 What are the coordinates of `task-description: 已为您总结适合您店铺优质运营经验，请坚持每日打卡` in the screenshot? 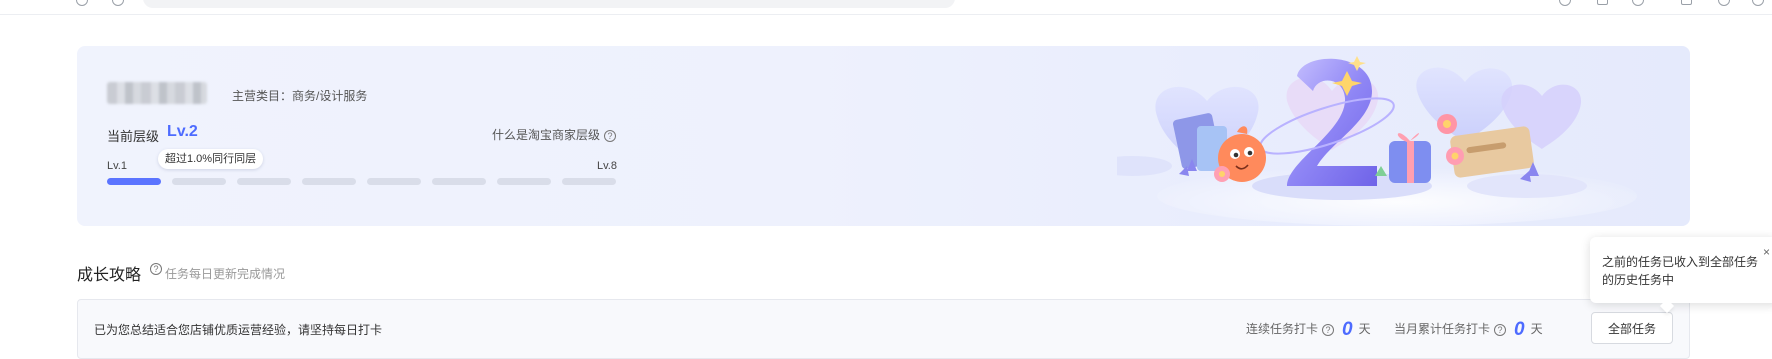 It's located at (238, 330).